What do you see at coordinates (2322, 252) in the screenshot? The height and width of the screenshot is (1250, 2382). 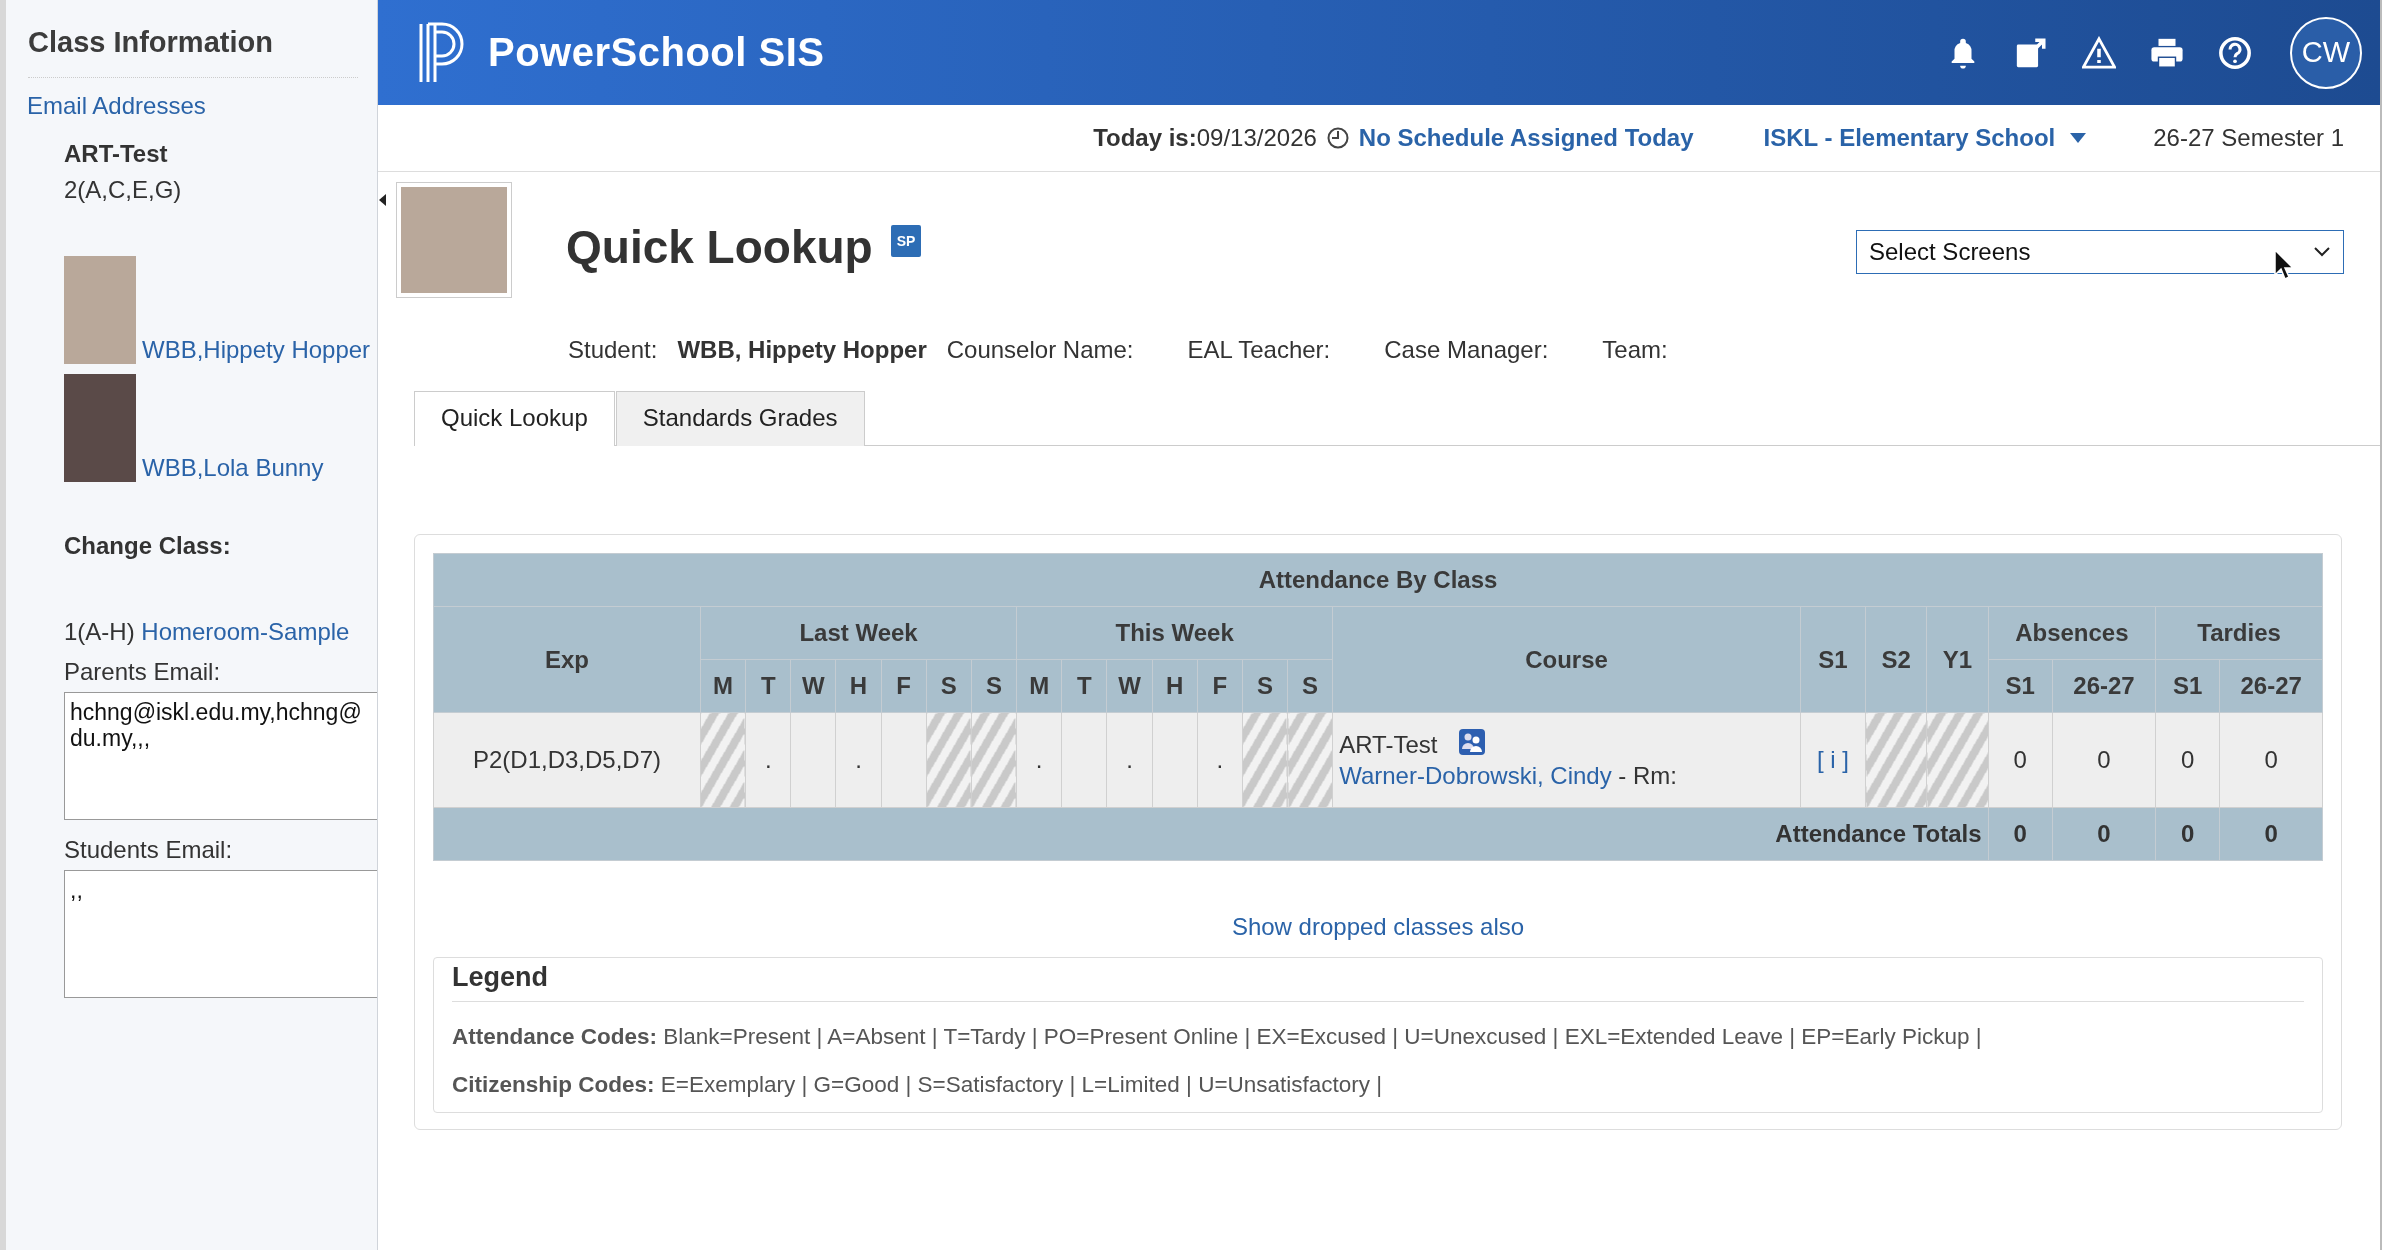 I see `chevron-icon` at bounding box center [2322, 252].